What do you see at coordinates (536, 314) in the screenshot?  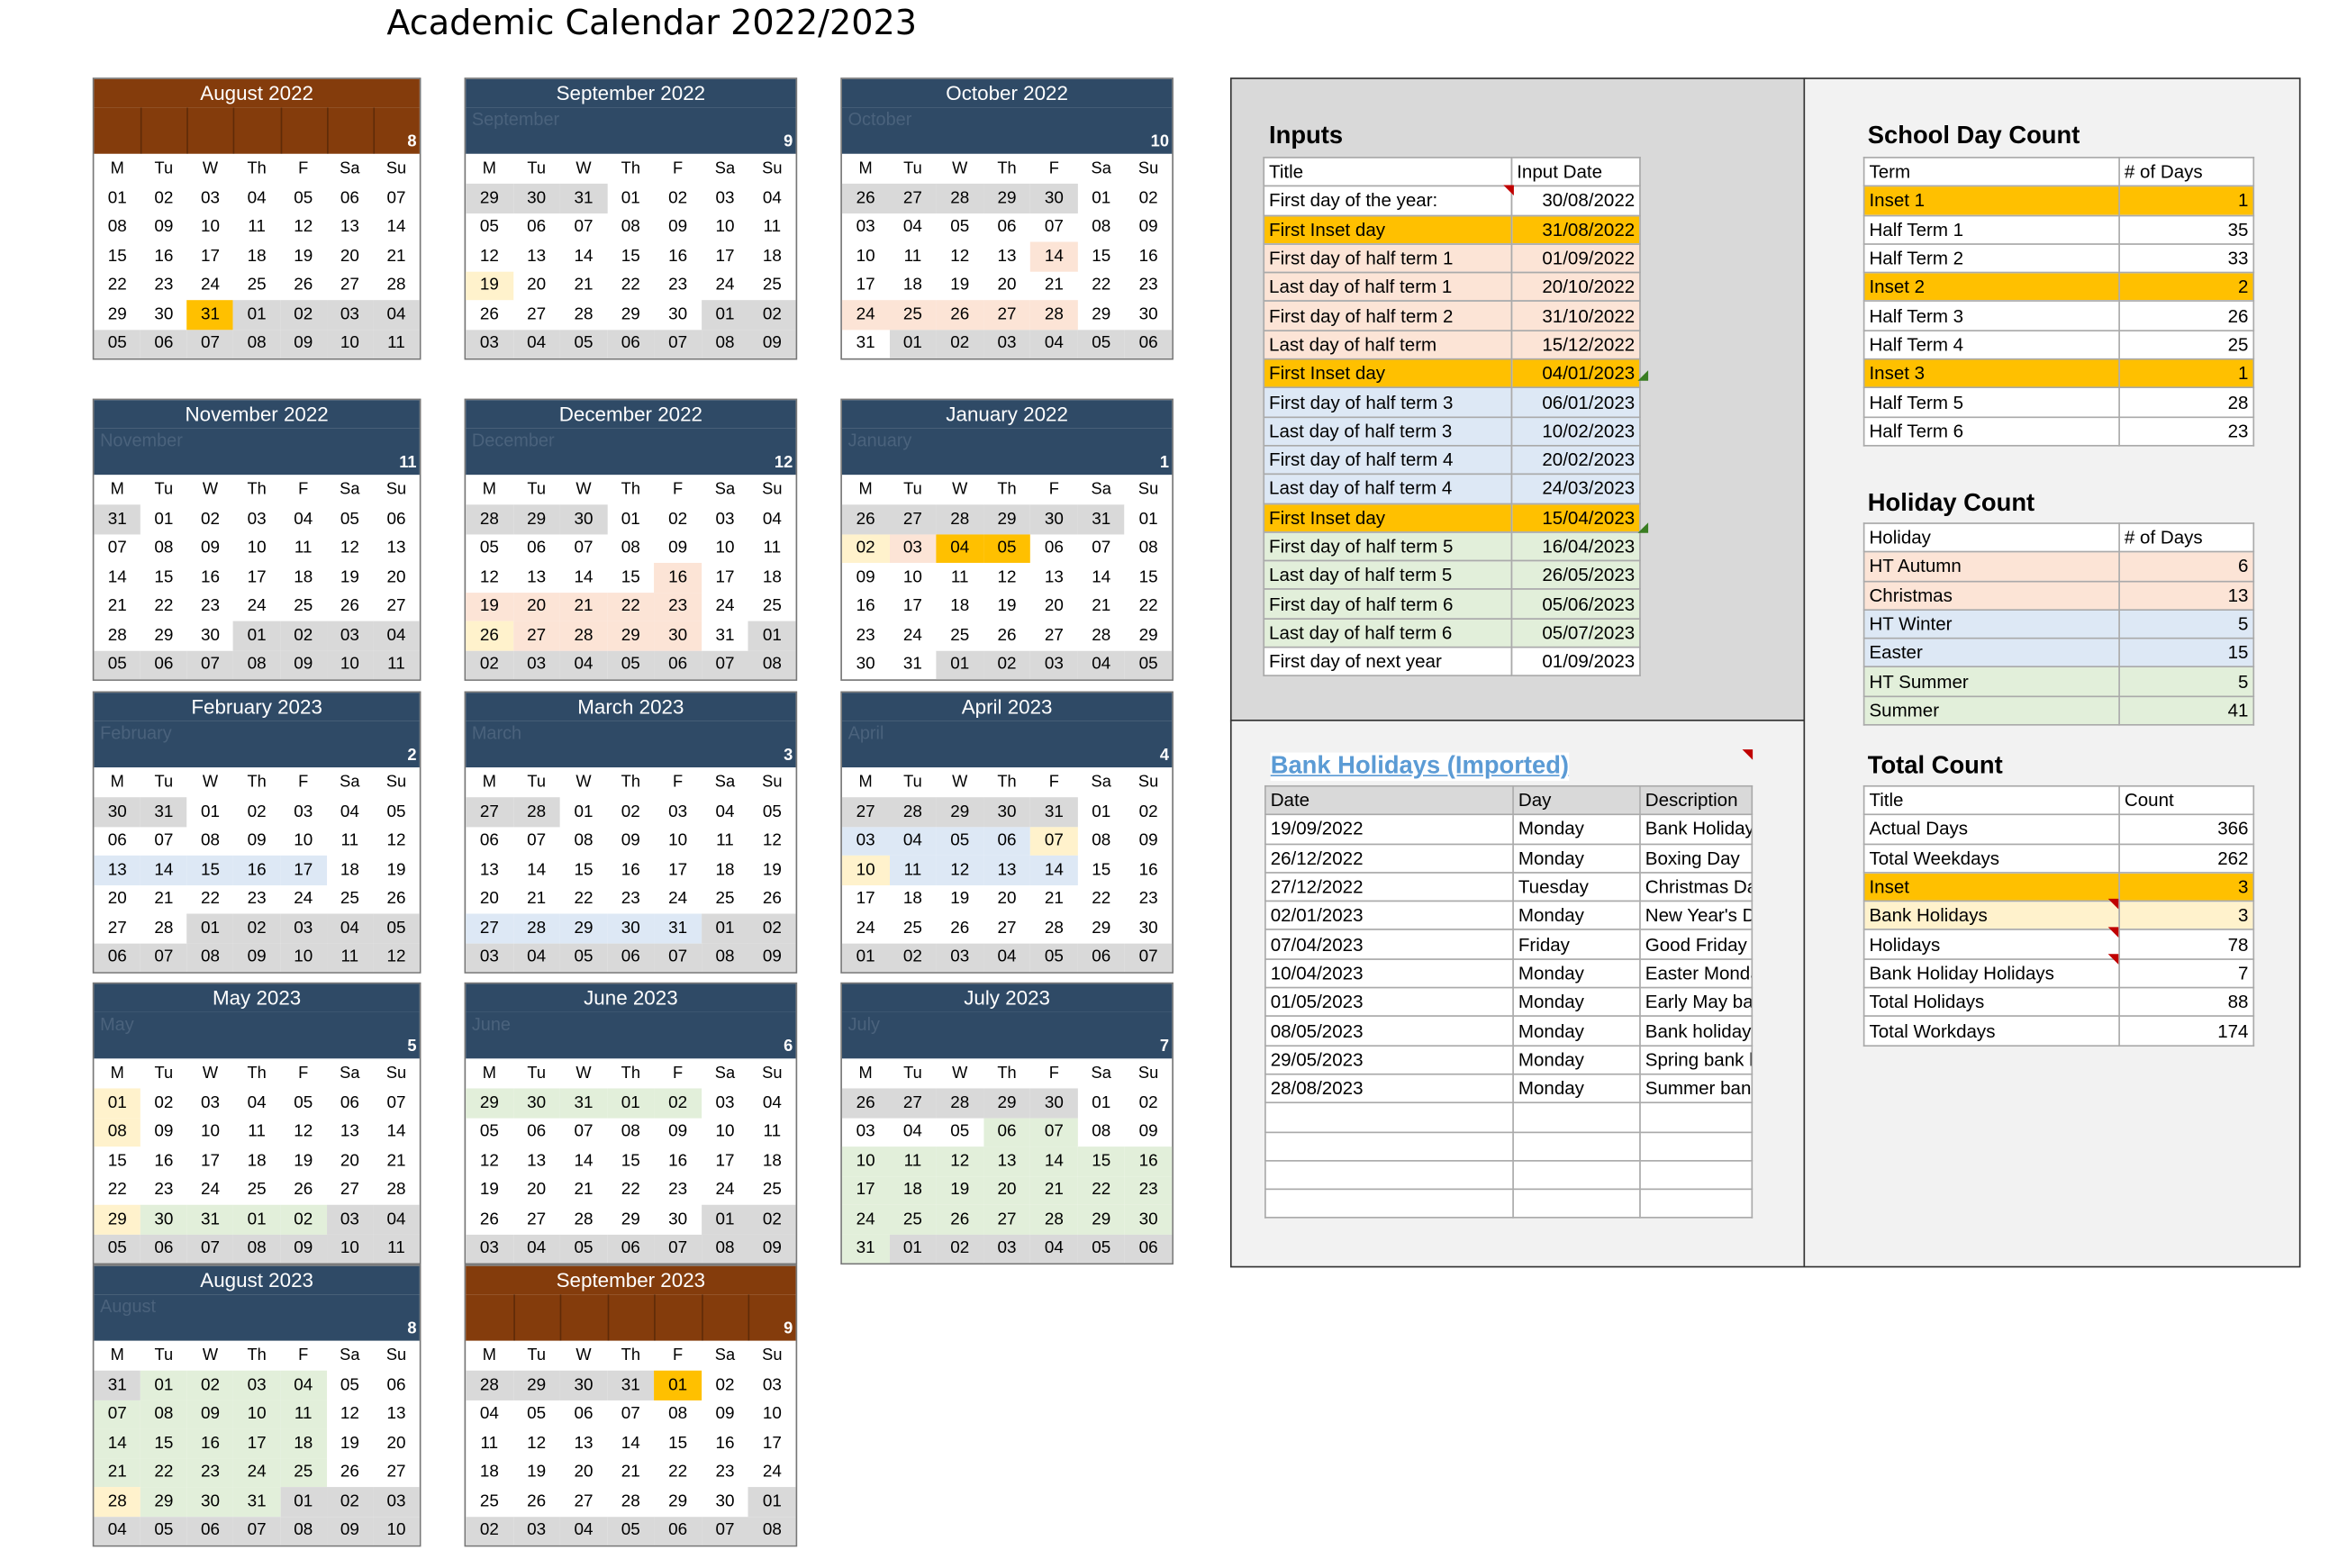 I see `day-cell: 27` at bounding box center [536, 314].